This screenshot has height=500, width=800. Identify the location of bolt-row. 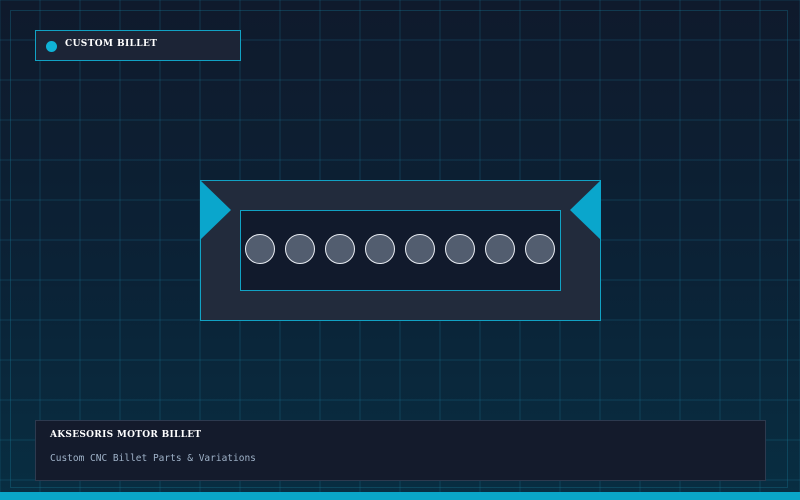
(402, 251).